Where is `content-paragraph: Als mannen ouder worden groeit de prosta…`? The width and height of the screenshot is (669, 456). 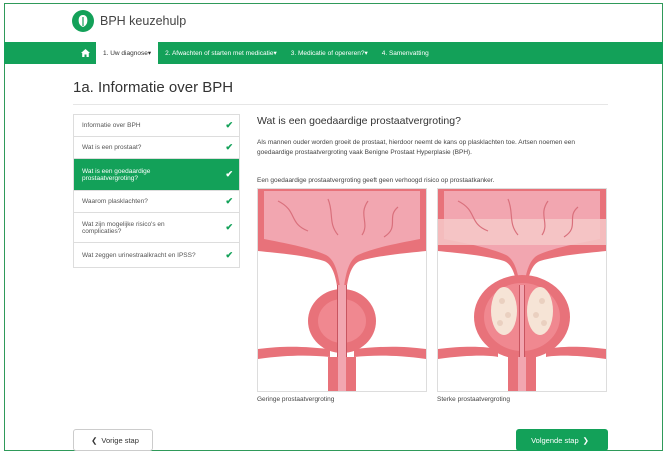 content-paragraph: Als mannen ouder worden groeit de prosta… is located at coordinates (416, 147).